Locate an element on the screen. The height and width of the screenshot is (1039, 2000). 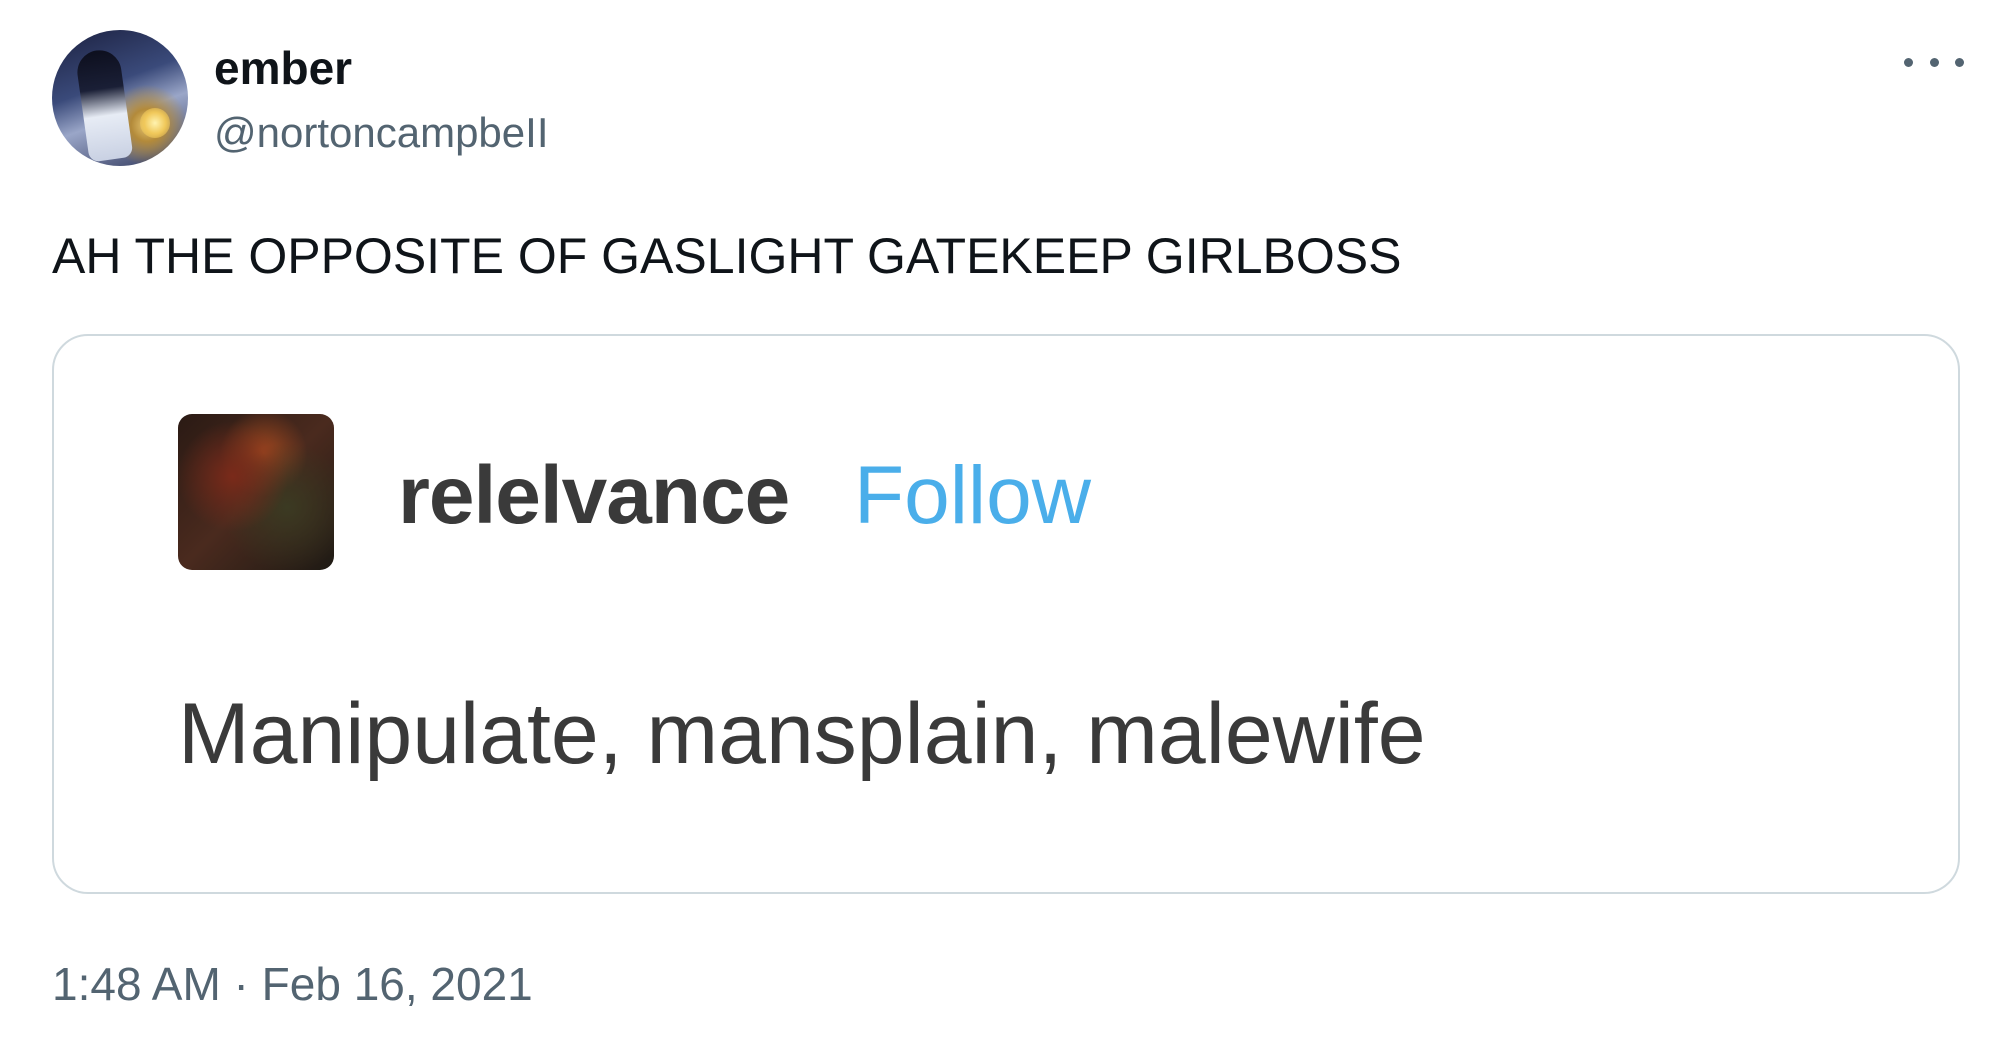
avatar-figure is located at coordinates (104, 105).